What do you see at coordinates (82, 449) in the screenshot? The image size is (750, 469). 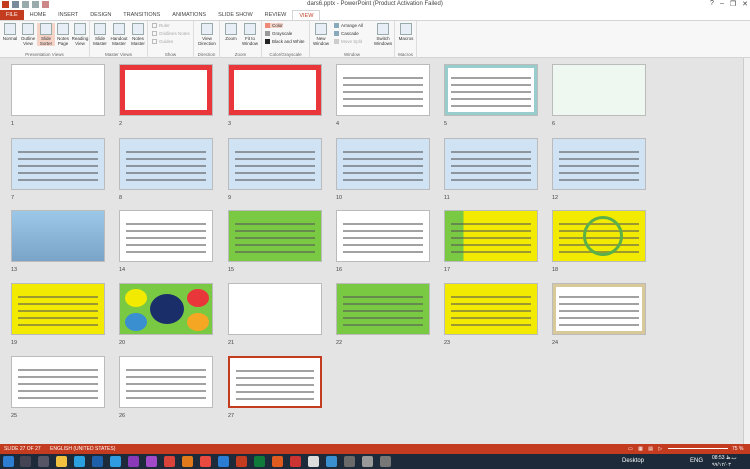 I see `language-indicator: ENGLISH (UNITED STATES)` at bounding box center [82, 449].